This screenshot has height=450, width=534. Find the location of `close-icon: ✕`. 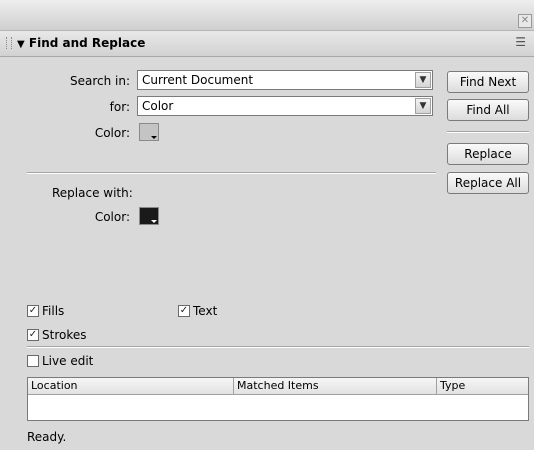

close-icon: ✕ is located at coordinates (525, 21).